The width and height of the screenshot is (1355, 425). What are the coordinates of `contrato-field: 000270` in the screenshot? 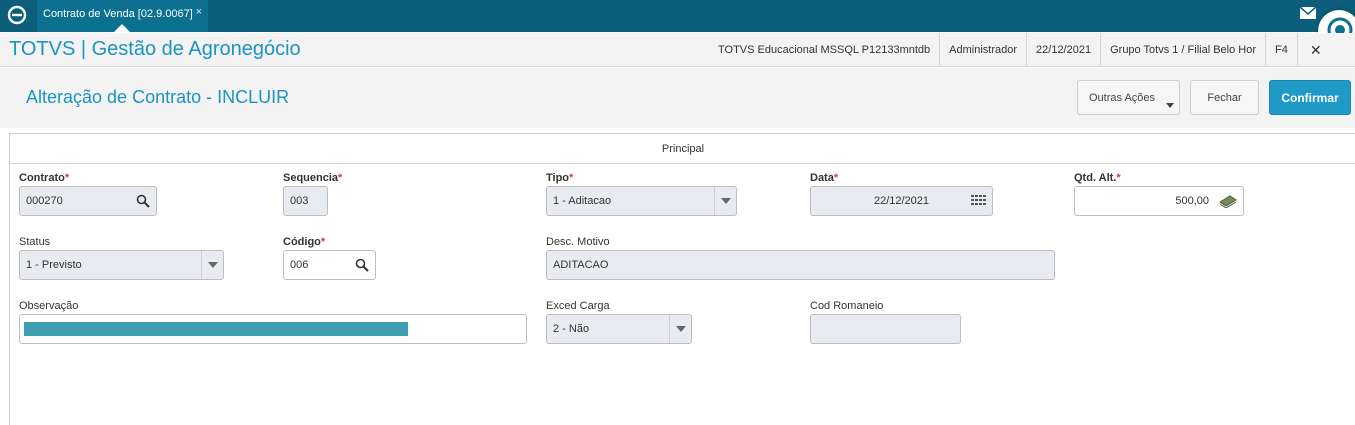 It's located at (88, 201).